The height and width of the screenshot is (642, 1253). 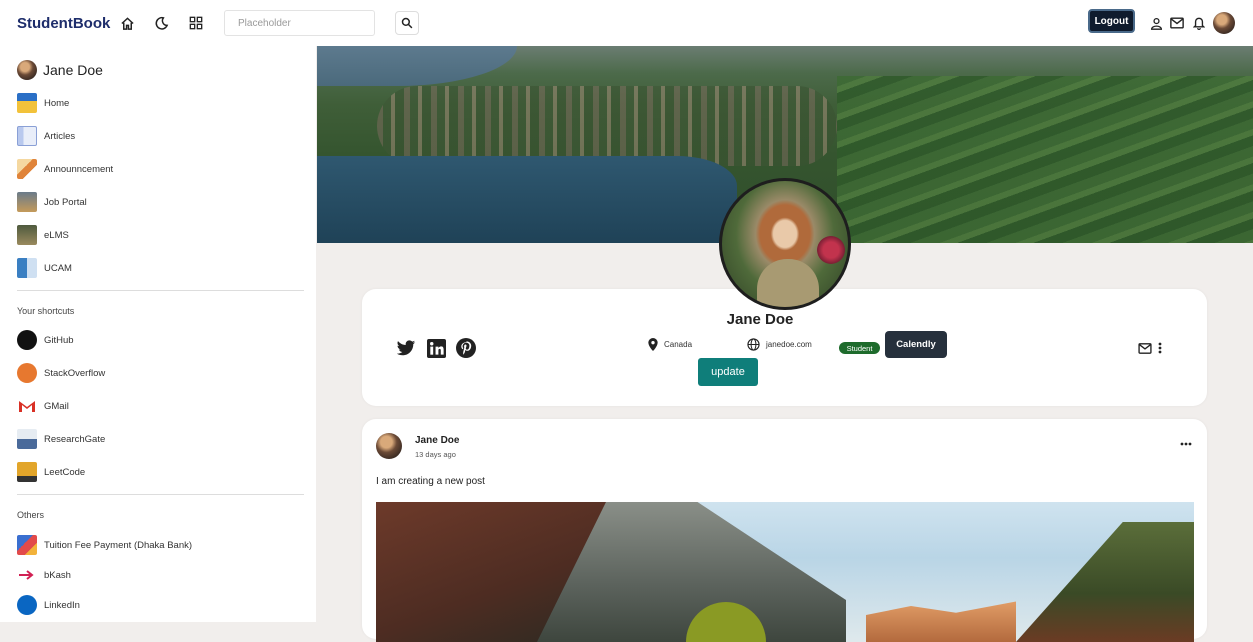 What do you see at coordinates (1187, 444) in the screenshot?
I see `post-options-icon` at bounding box center [1187, 444].